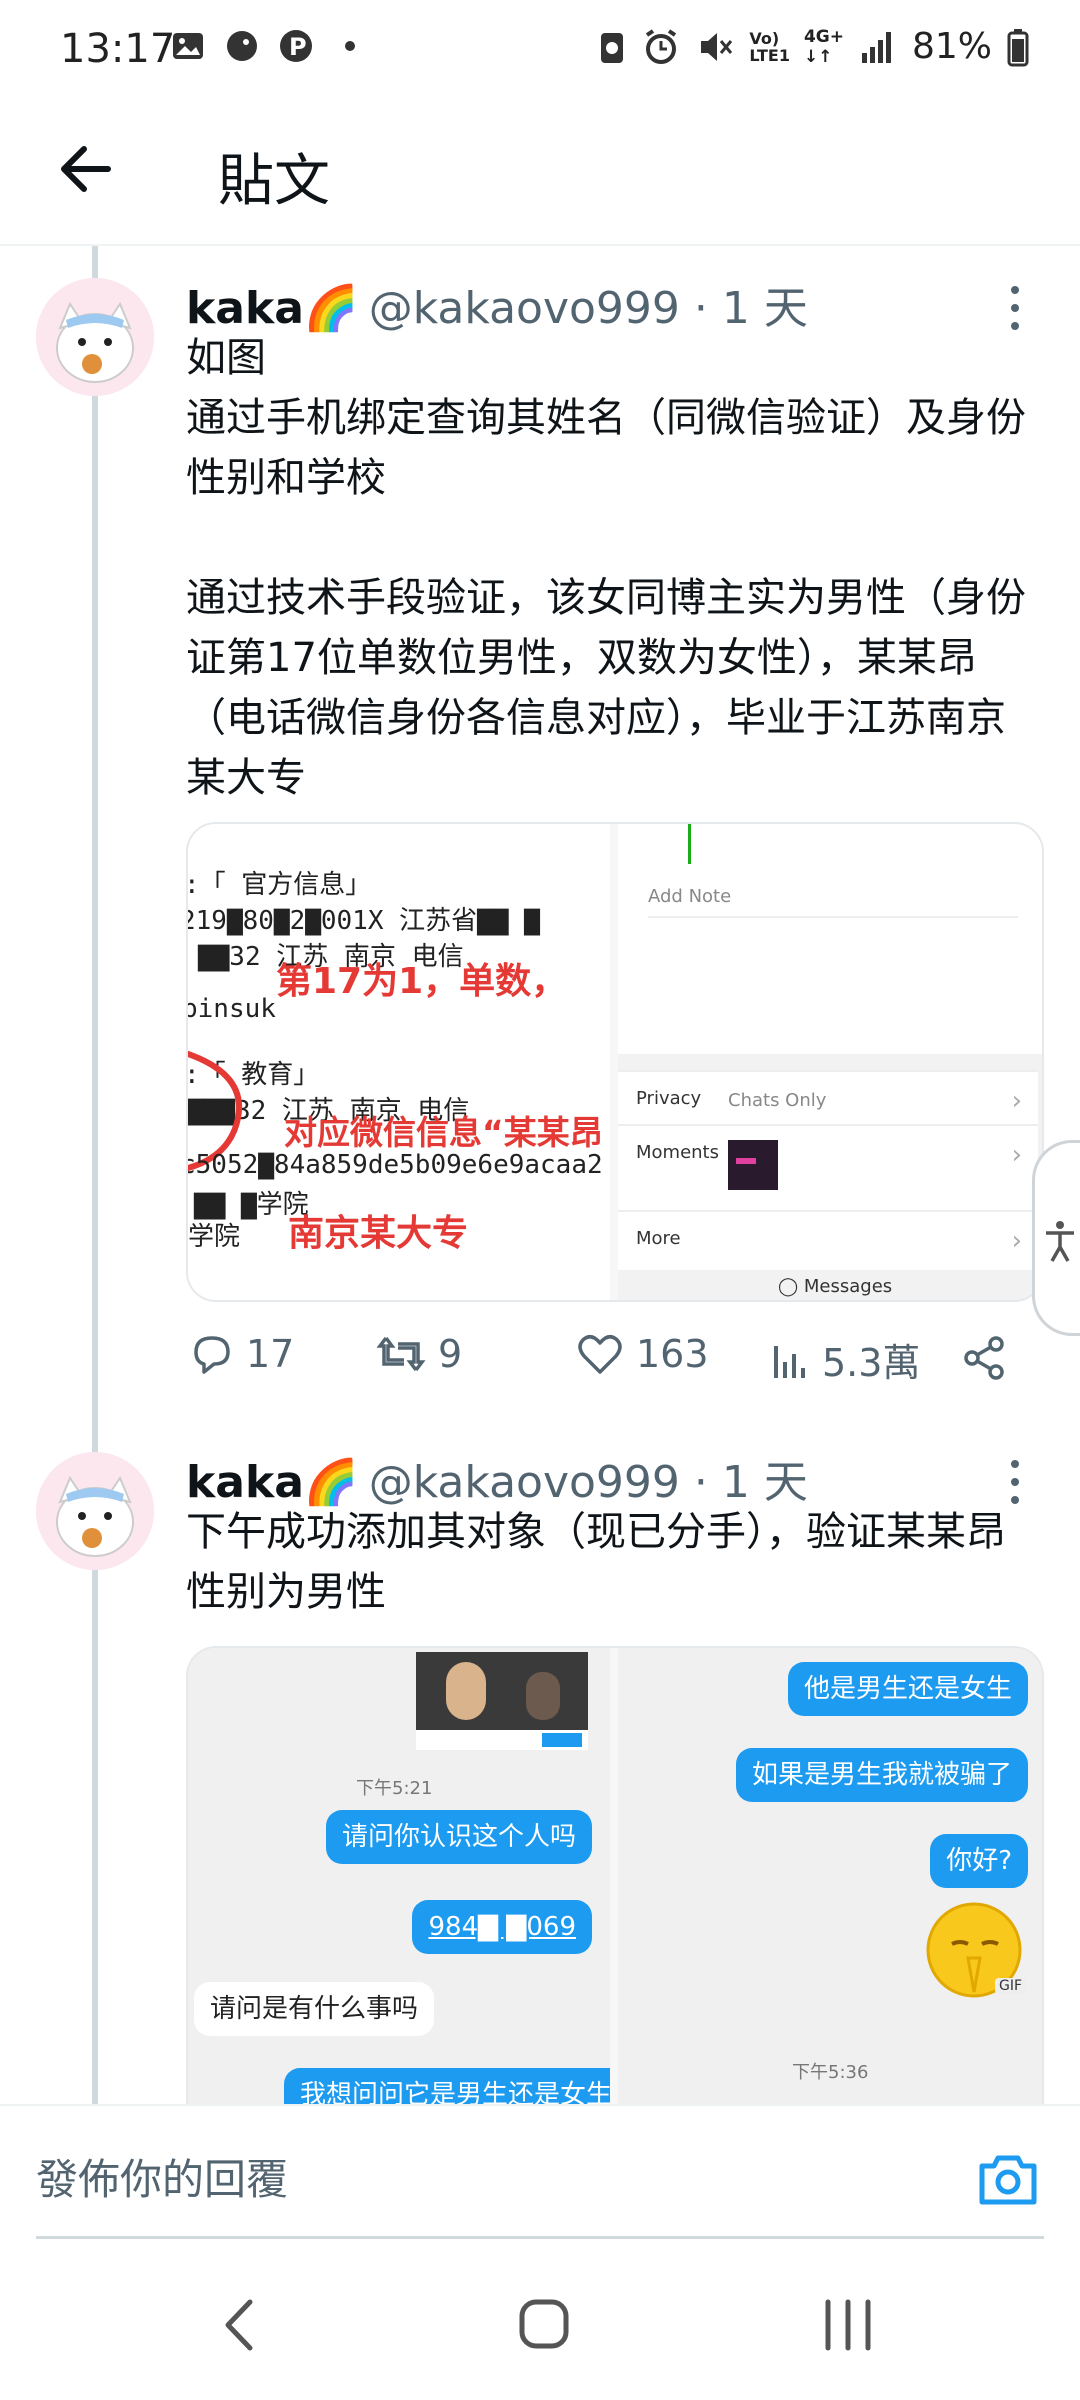 The height and width of the screenshot is (2400, 1080). I want to click on more-label: More, so click(658, 1238).